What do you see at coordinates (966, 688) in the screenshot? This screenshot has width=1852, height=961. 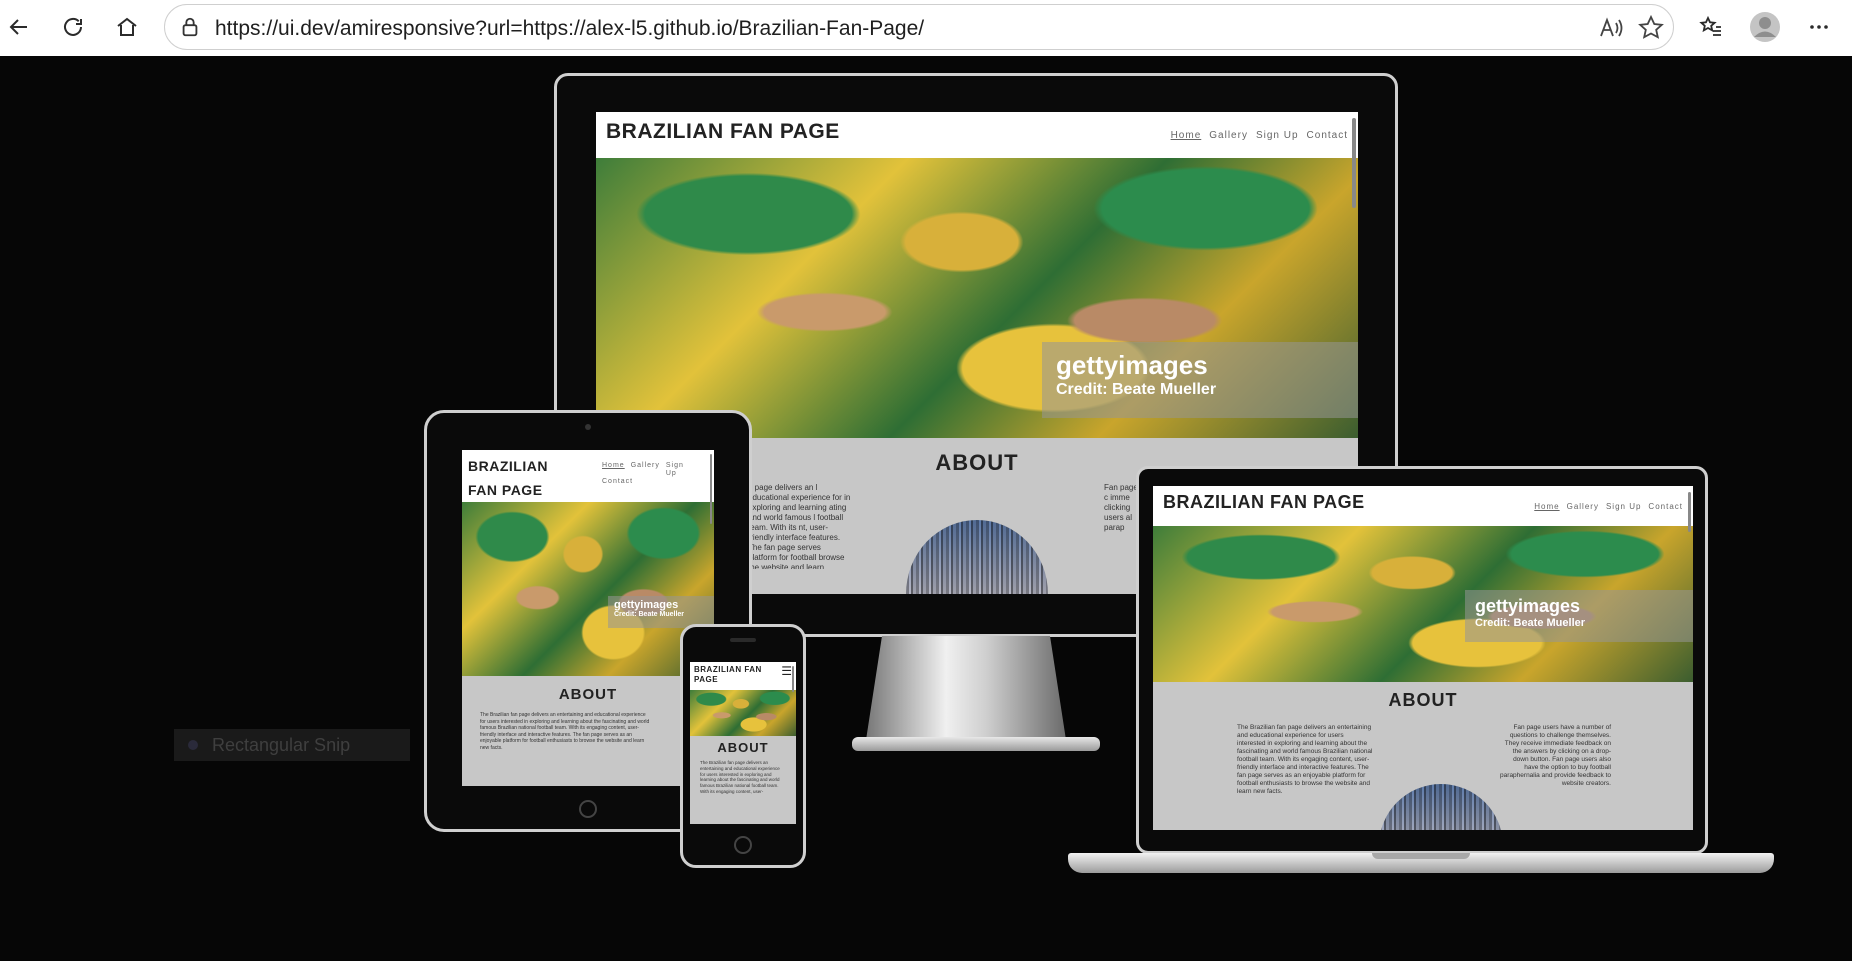 I see `monitor-stand` at bounding box center [966, 688].